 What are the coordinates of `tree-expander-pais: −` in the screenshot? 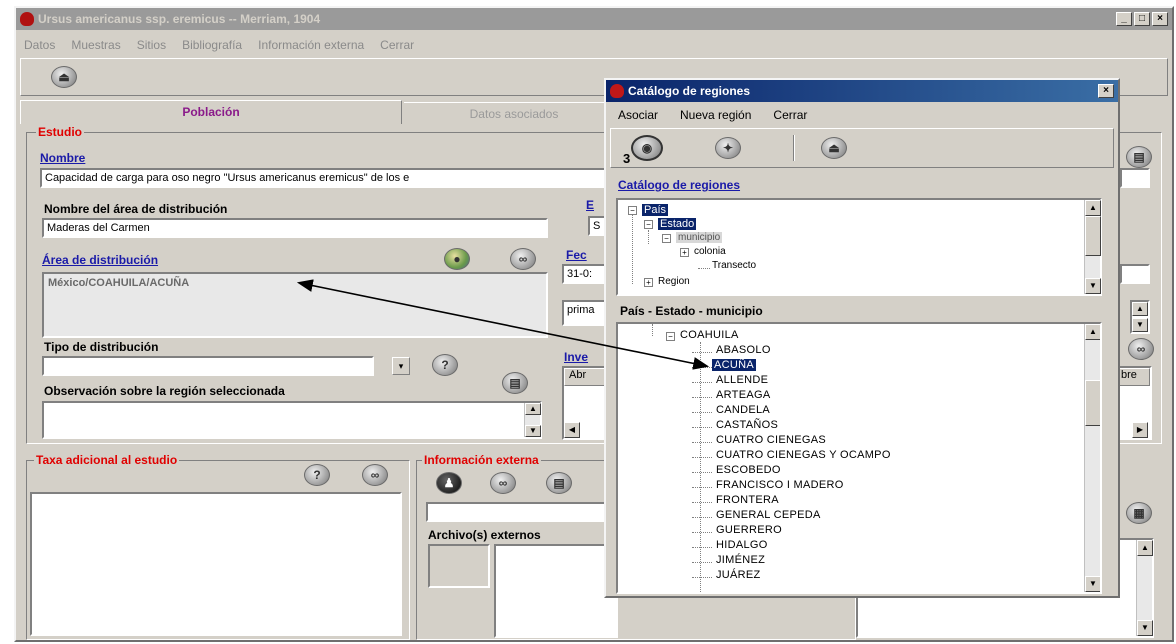 It's located at (632, 210).